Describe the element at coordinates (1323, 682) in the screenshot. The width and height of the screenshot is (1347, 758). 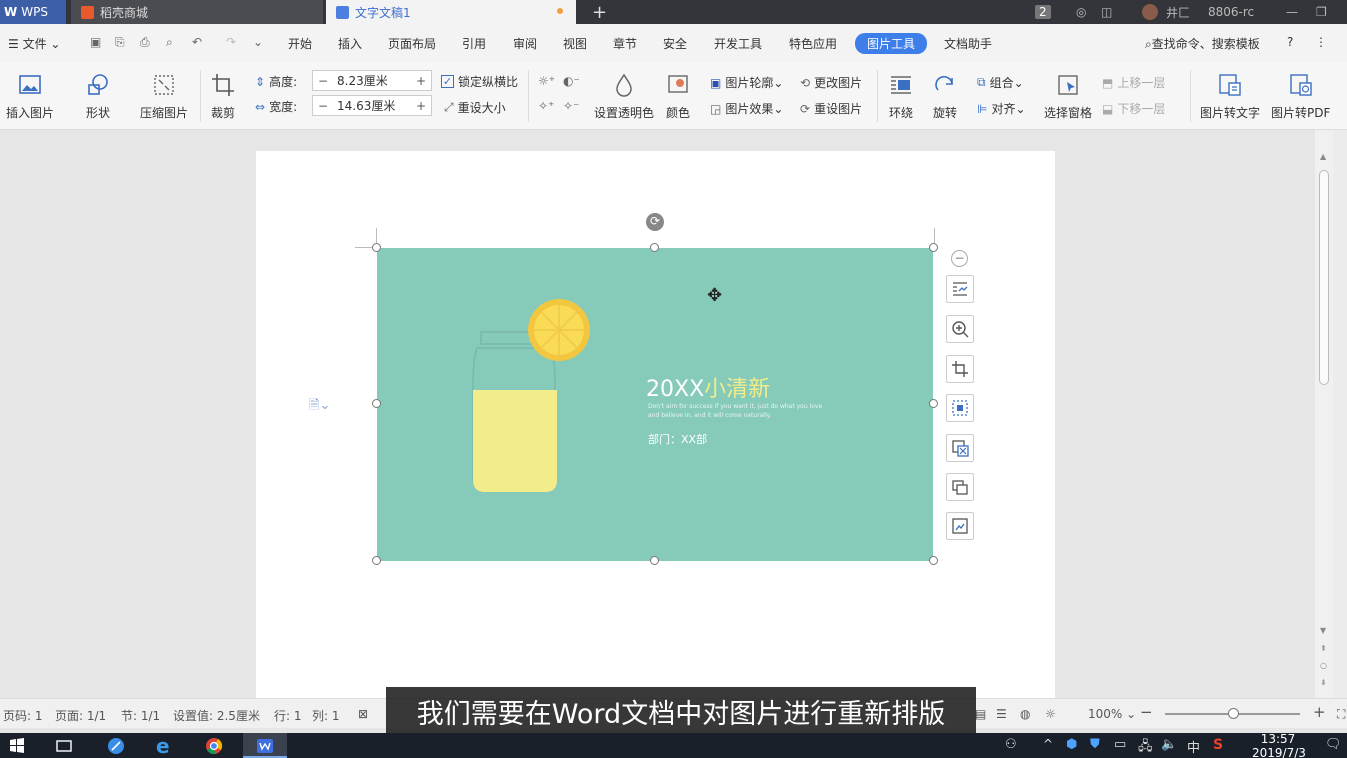
I see `next-page-icon: ⇟` at that location.